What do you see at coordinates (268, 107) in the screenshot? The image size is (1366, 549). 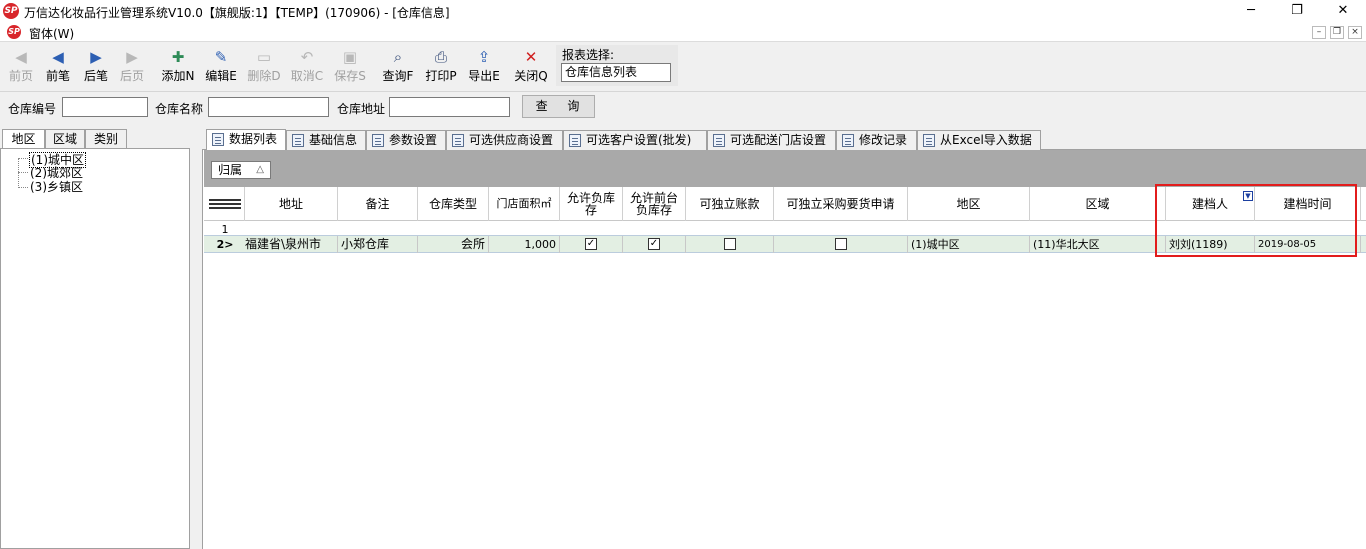 I see `warehouse-name-input` at bounding box center [268, 107].